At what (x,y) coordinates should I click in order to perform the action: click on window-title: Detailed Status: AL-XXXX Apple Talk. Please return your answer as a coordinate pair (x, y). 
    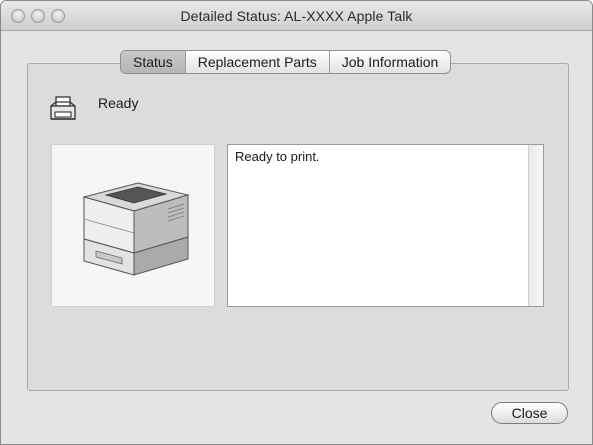
    Looking at the image, I should click on (296, 16).